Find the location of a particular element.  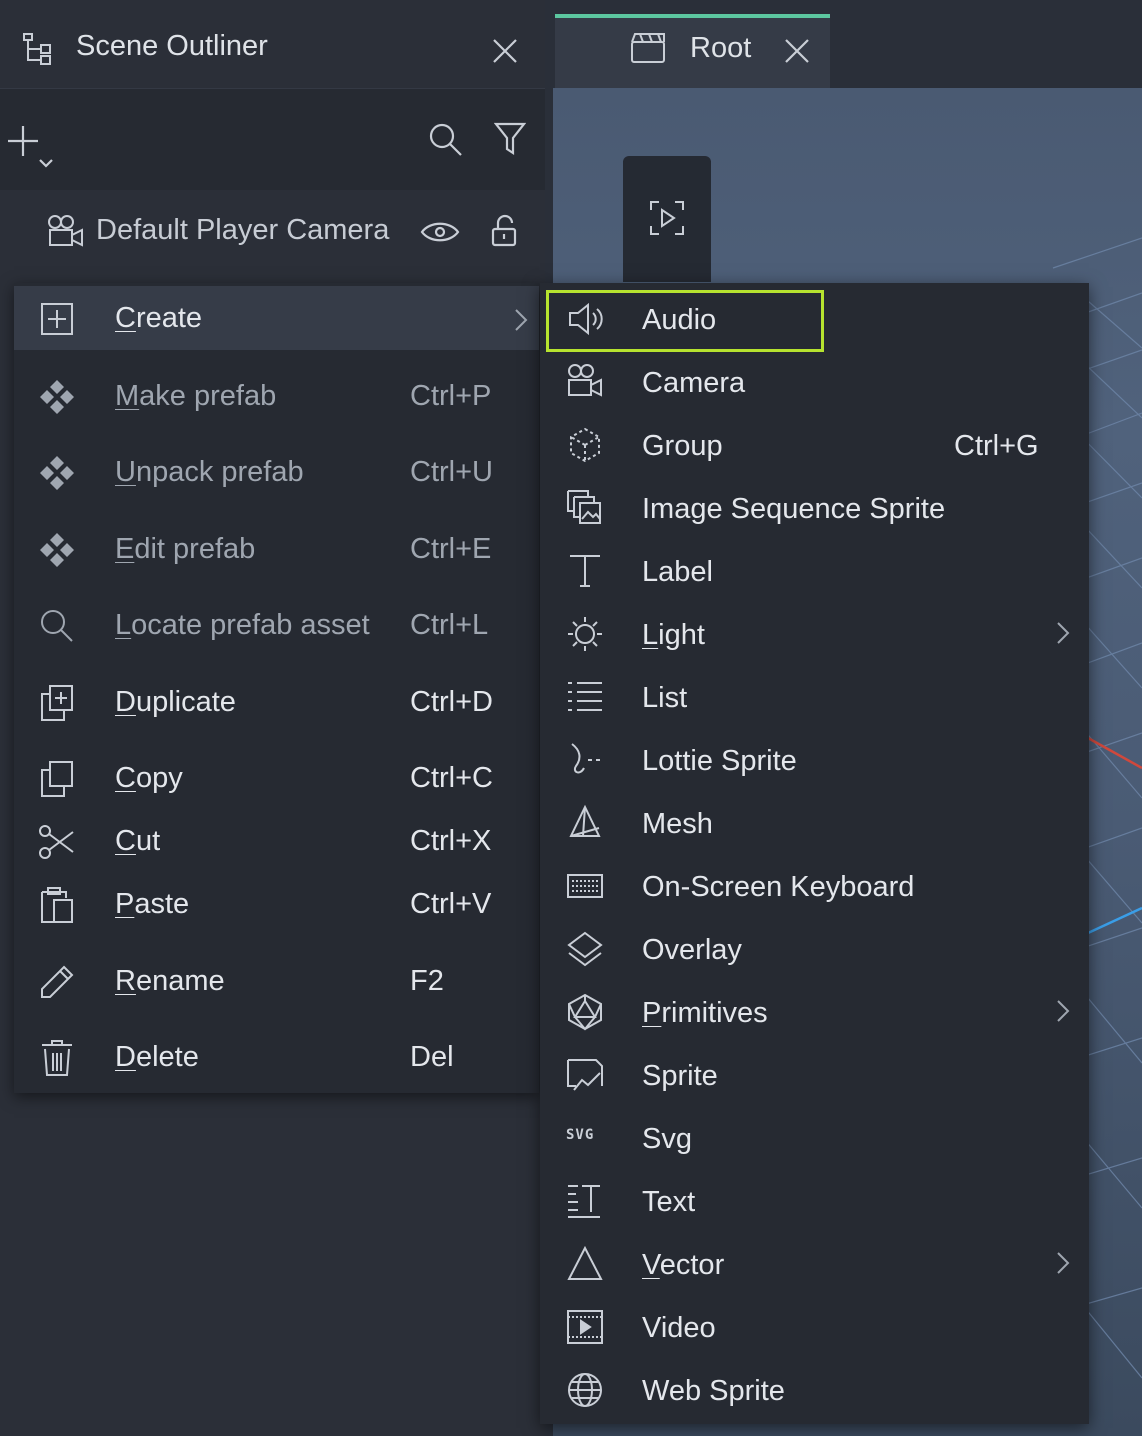

menu-item-delete: Delete Del is located at coordinates (276, 1057).